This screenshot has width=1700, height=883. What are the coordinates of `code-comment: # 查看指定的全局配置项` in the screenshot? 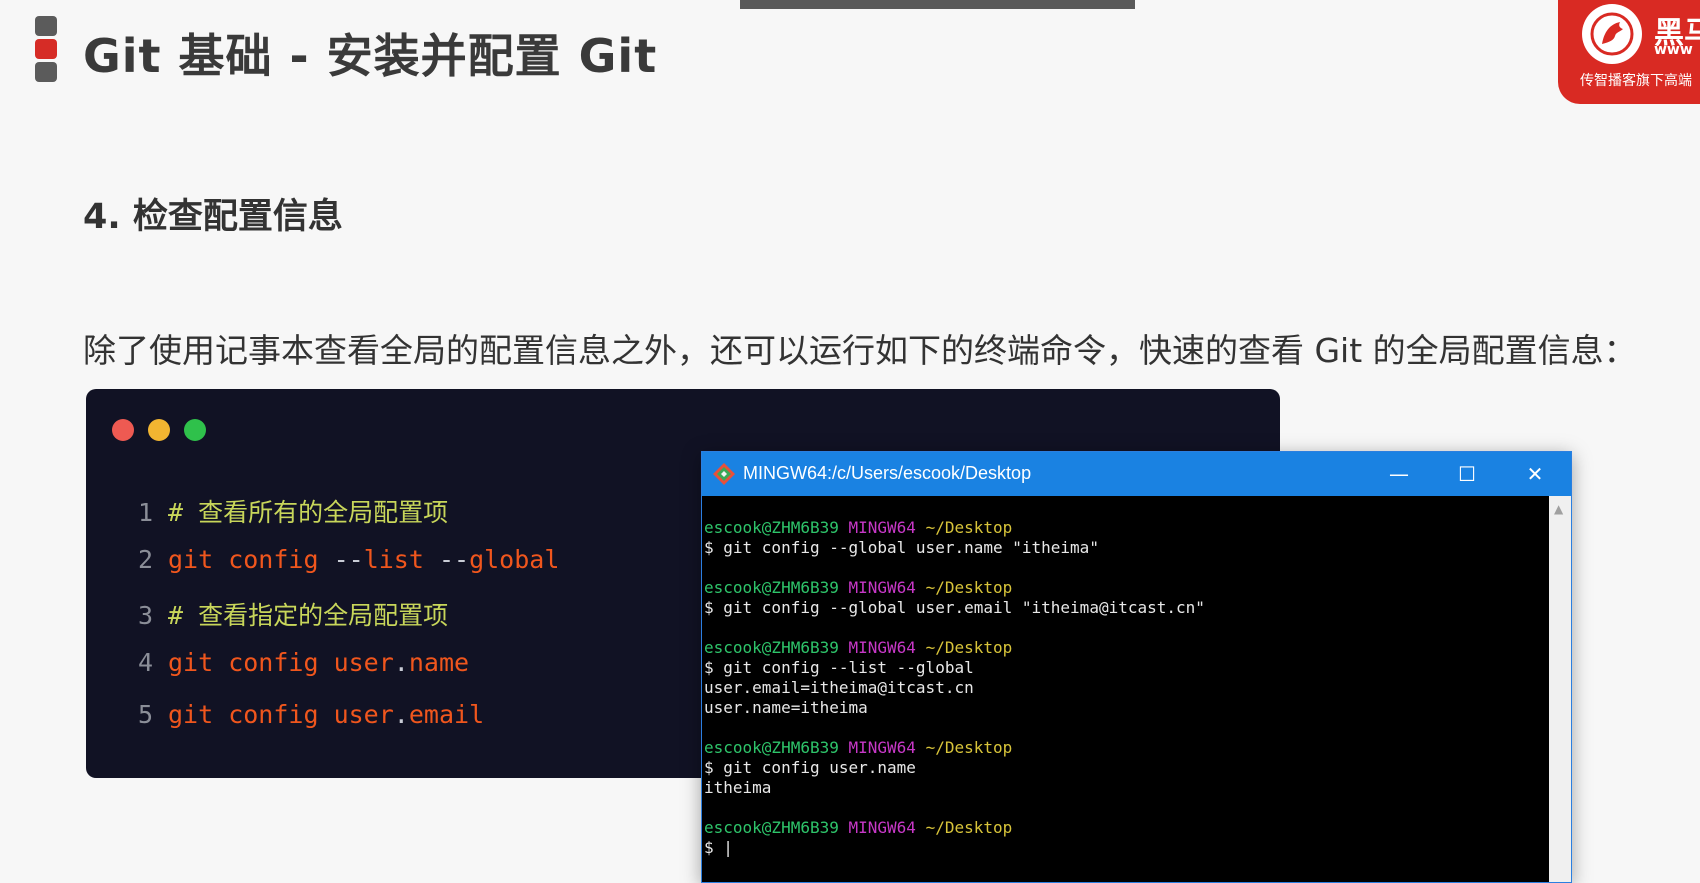 It's located at (308, 615).